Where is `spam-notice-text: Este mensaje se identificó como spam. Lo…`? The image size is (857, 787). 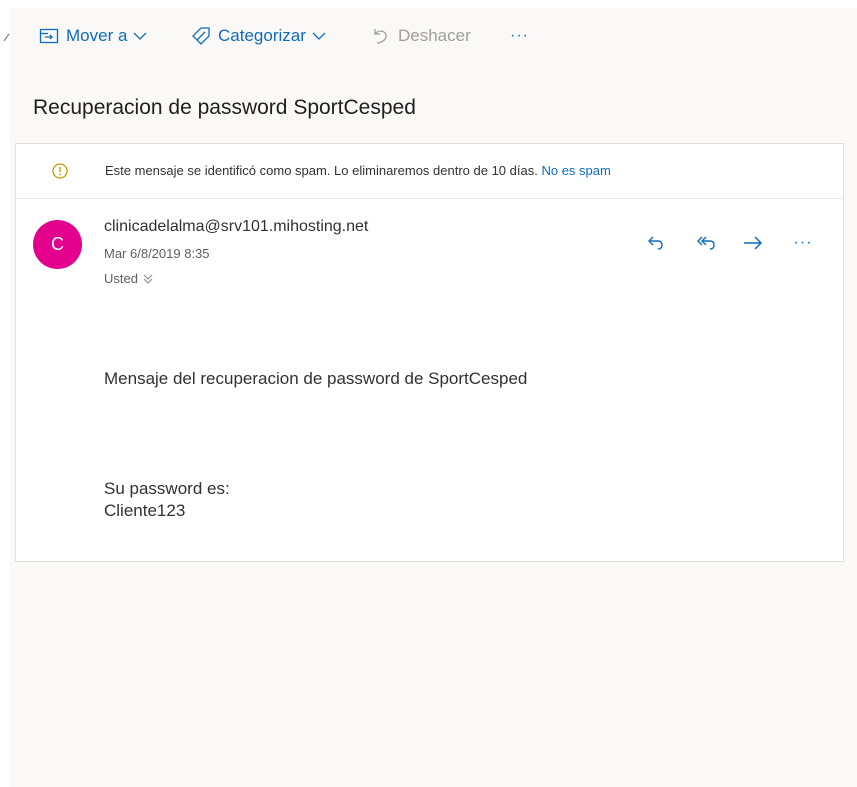 spam-notice-text: Este mensaje se identificó como spam. Lo… is located at coordinates (321, 170).